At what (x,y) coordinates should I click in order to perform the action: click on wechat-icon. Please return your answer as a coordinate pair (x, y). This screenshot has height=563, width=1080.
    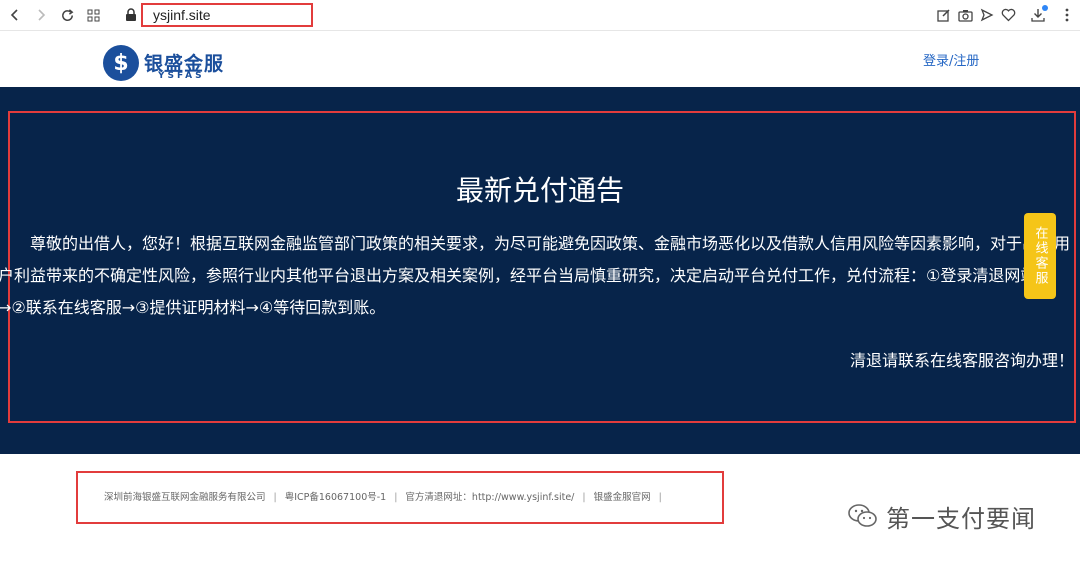
    Looking at the image, I should click on (863, 516).